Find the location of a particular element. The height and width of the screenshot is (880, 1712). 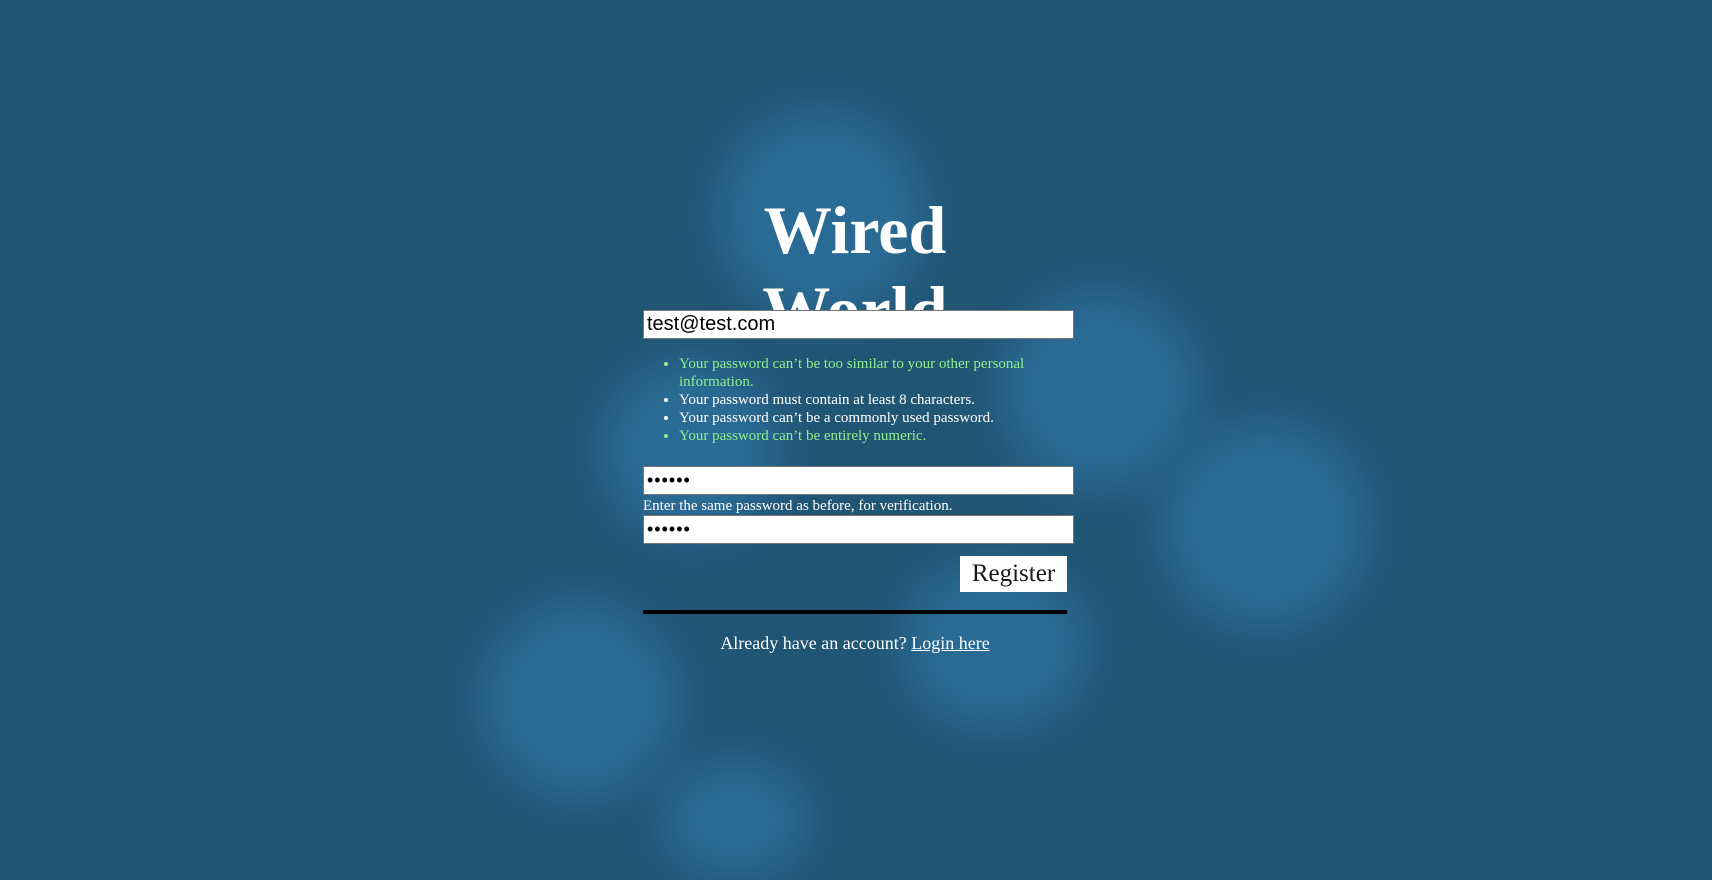

login-prompt: Already have an account? Login here is located at coordinates (855, 643).